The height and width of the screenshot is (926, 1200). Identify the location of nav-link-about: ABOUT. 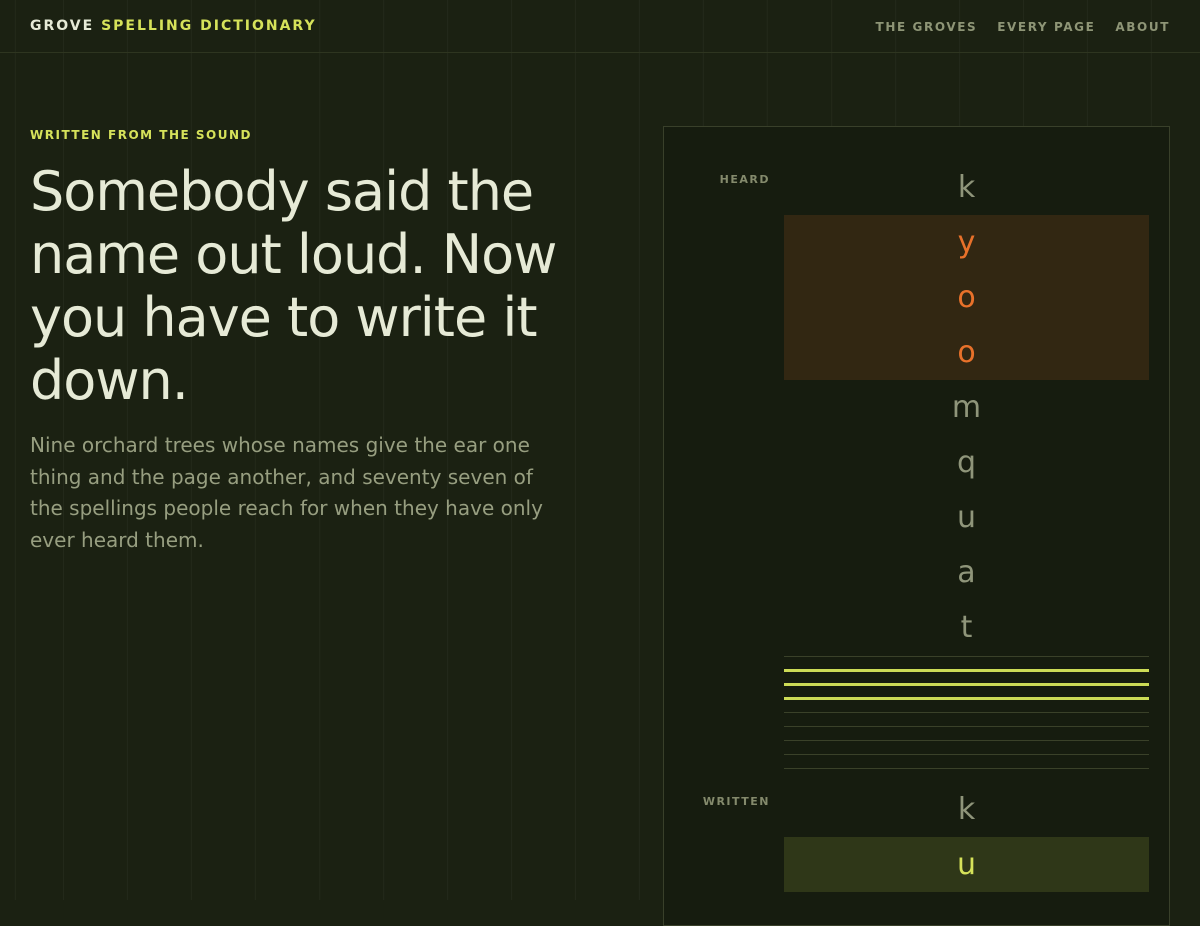
(1142, 27).